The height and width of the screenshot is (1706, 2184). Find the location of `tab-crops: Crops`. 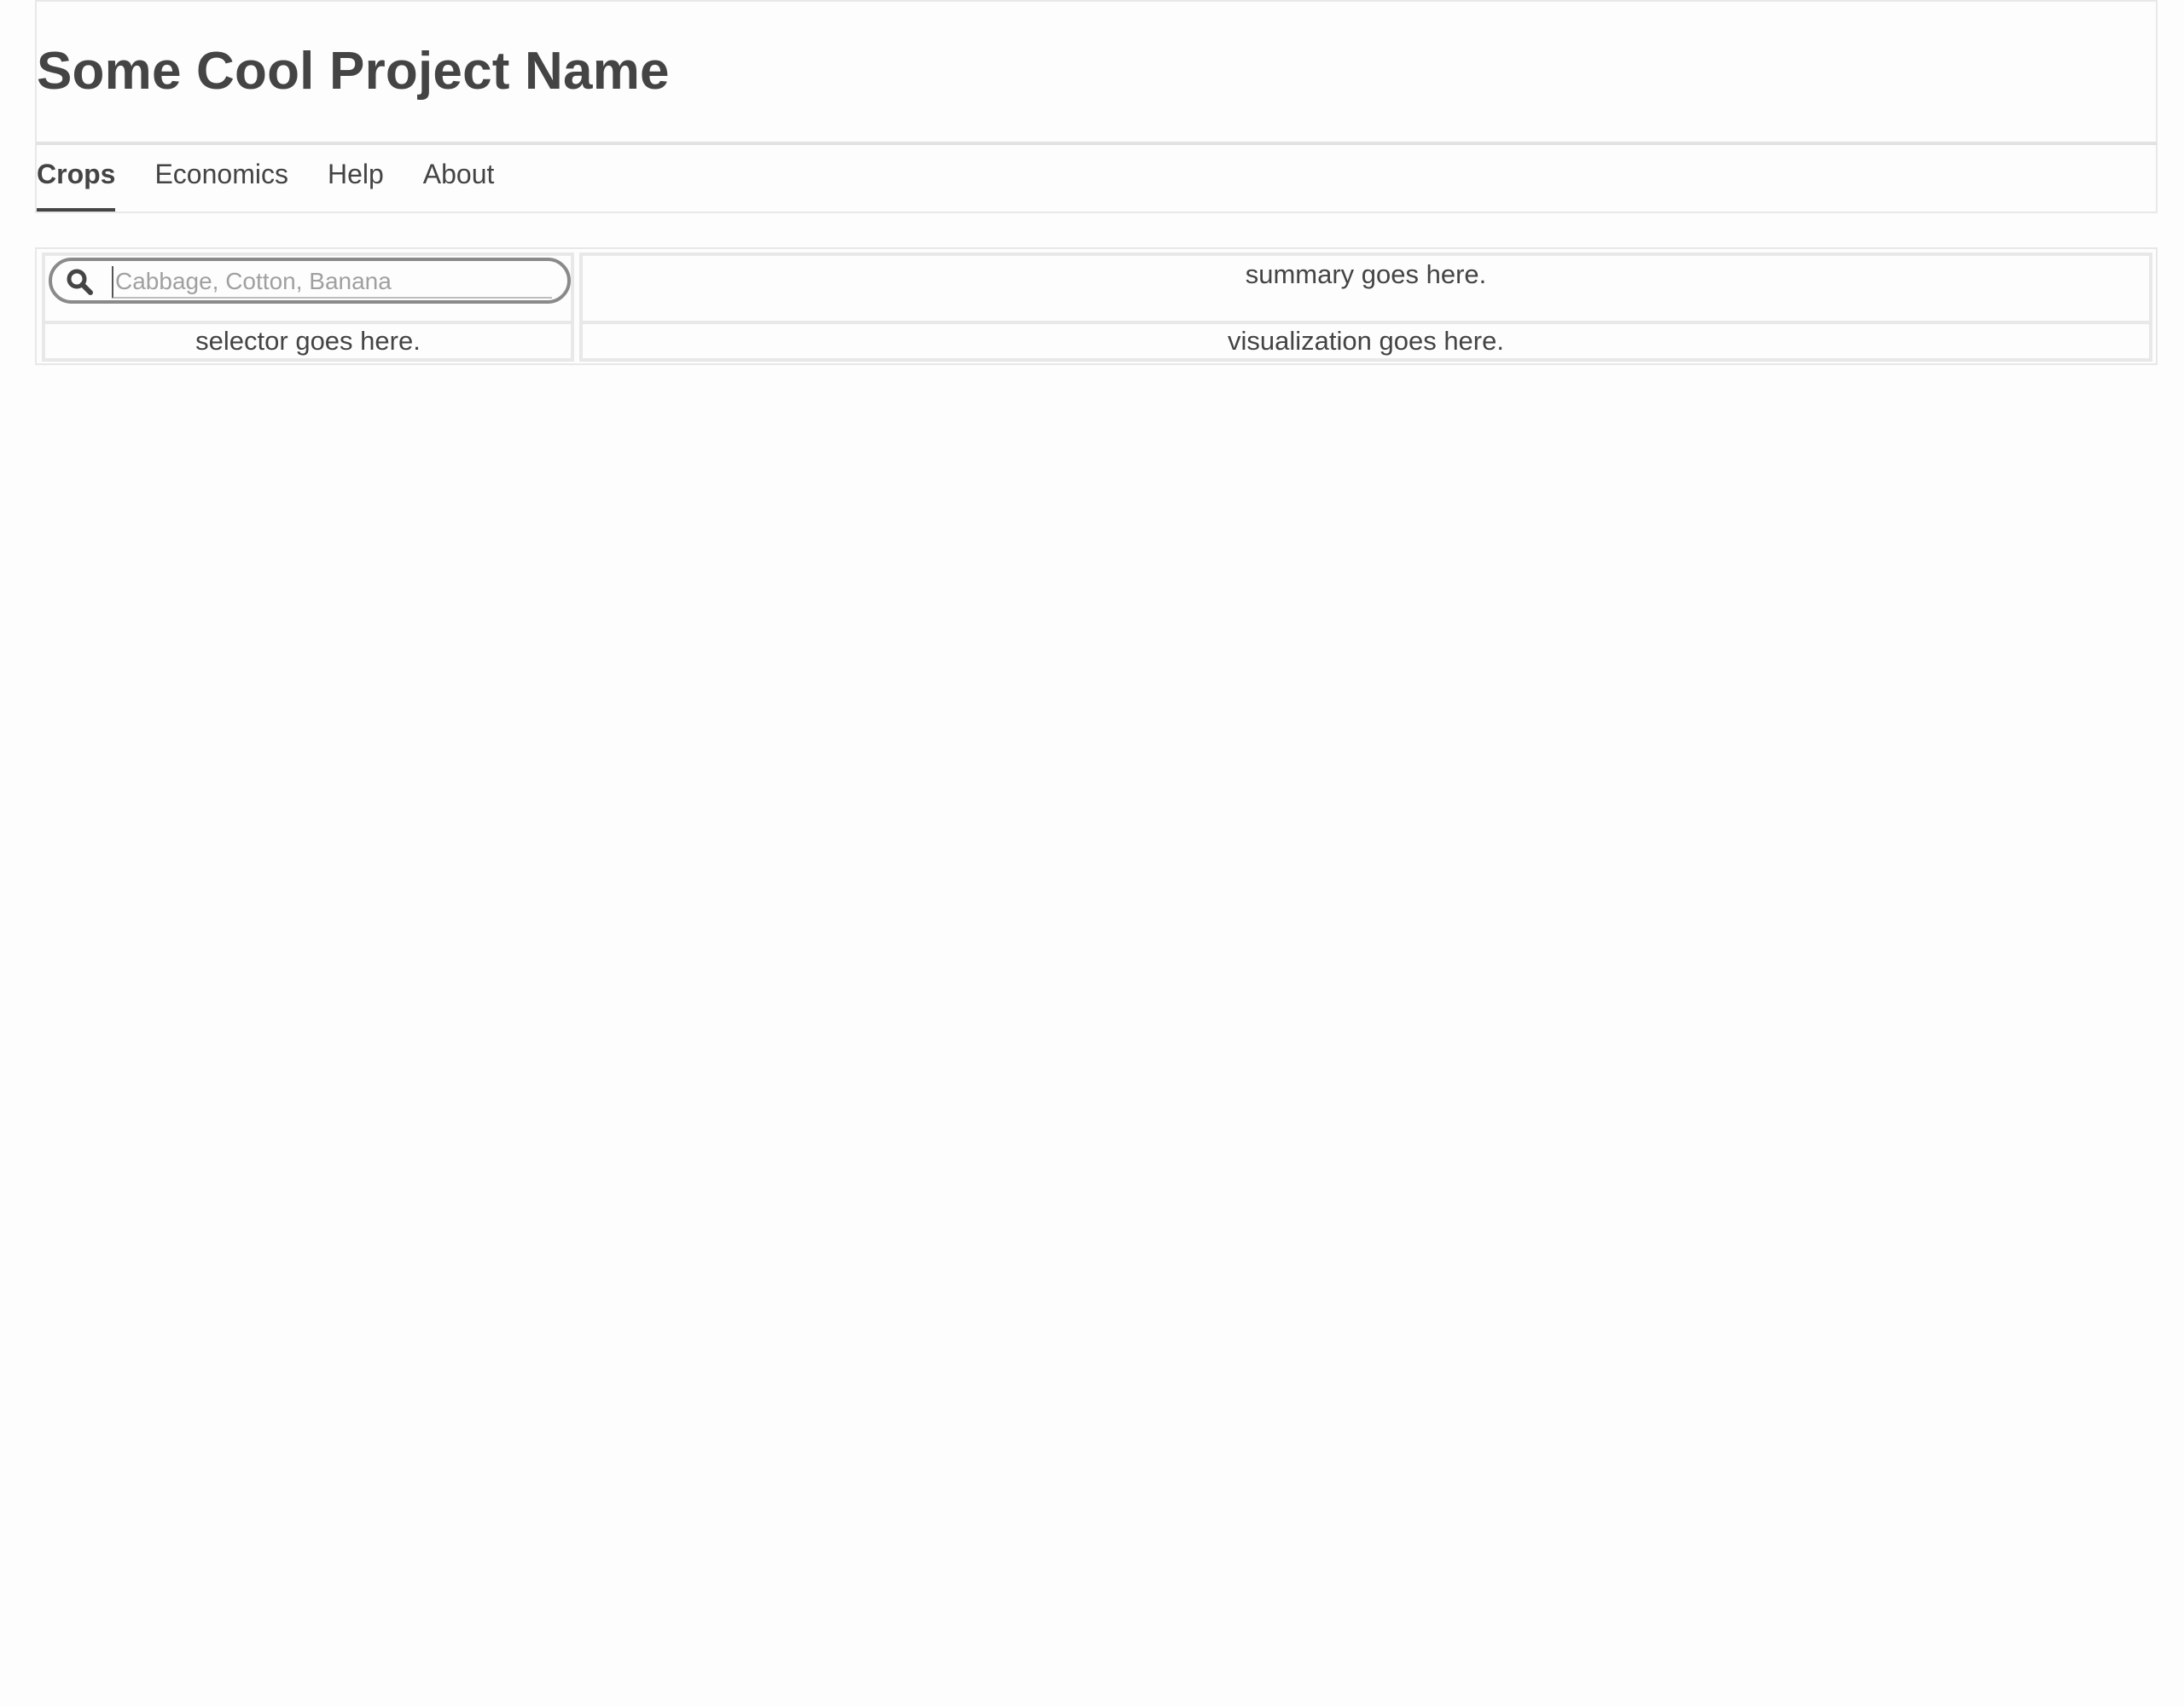

tab-crops: Crops is located at coordinates (77, 185).